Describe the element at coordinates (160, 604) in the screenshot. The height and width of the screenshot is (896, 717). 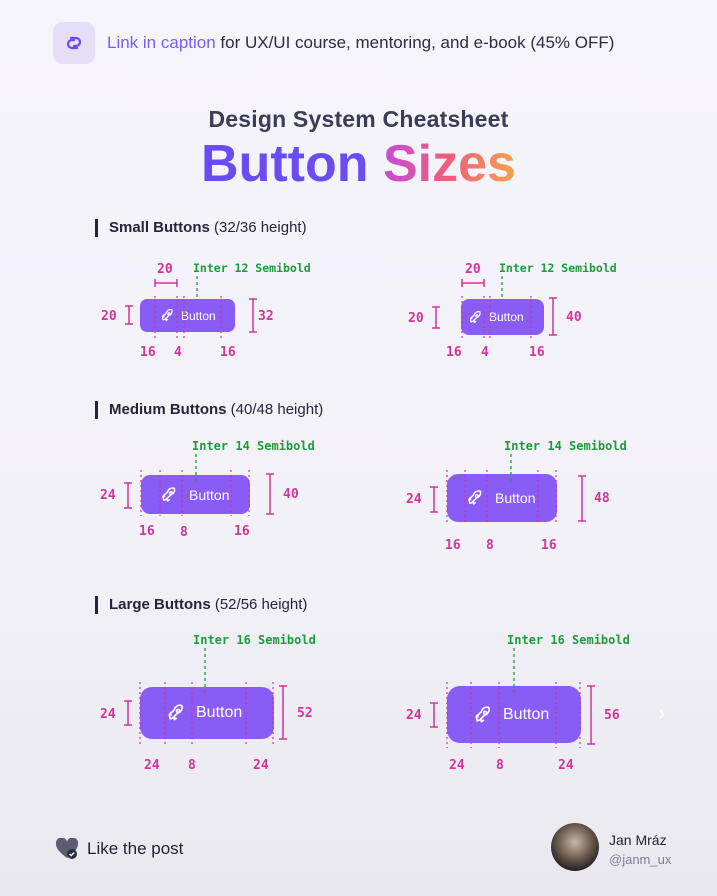
I see `section-large-title: Large Buttons` at that location.